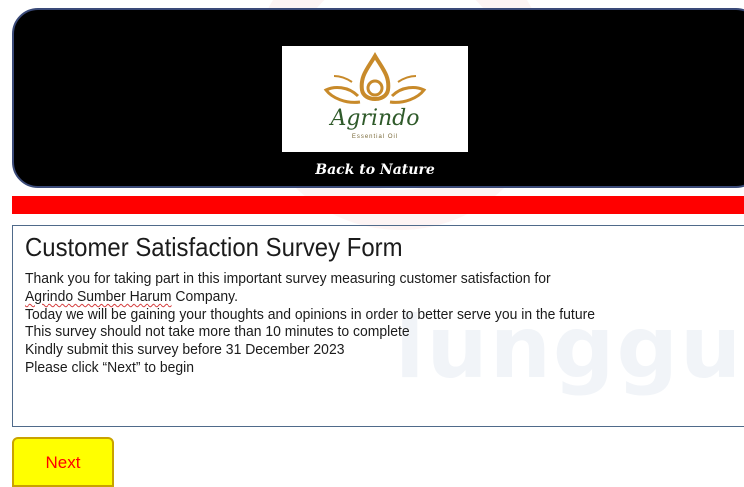 The width and height of the screenshot is (744, 487). Describe the element at coordinates (375, 118) in the screenshot. I see `logo-name: Agrindo` at that location.